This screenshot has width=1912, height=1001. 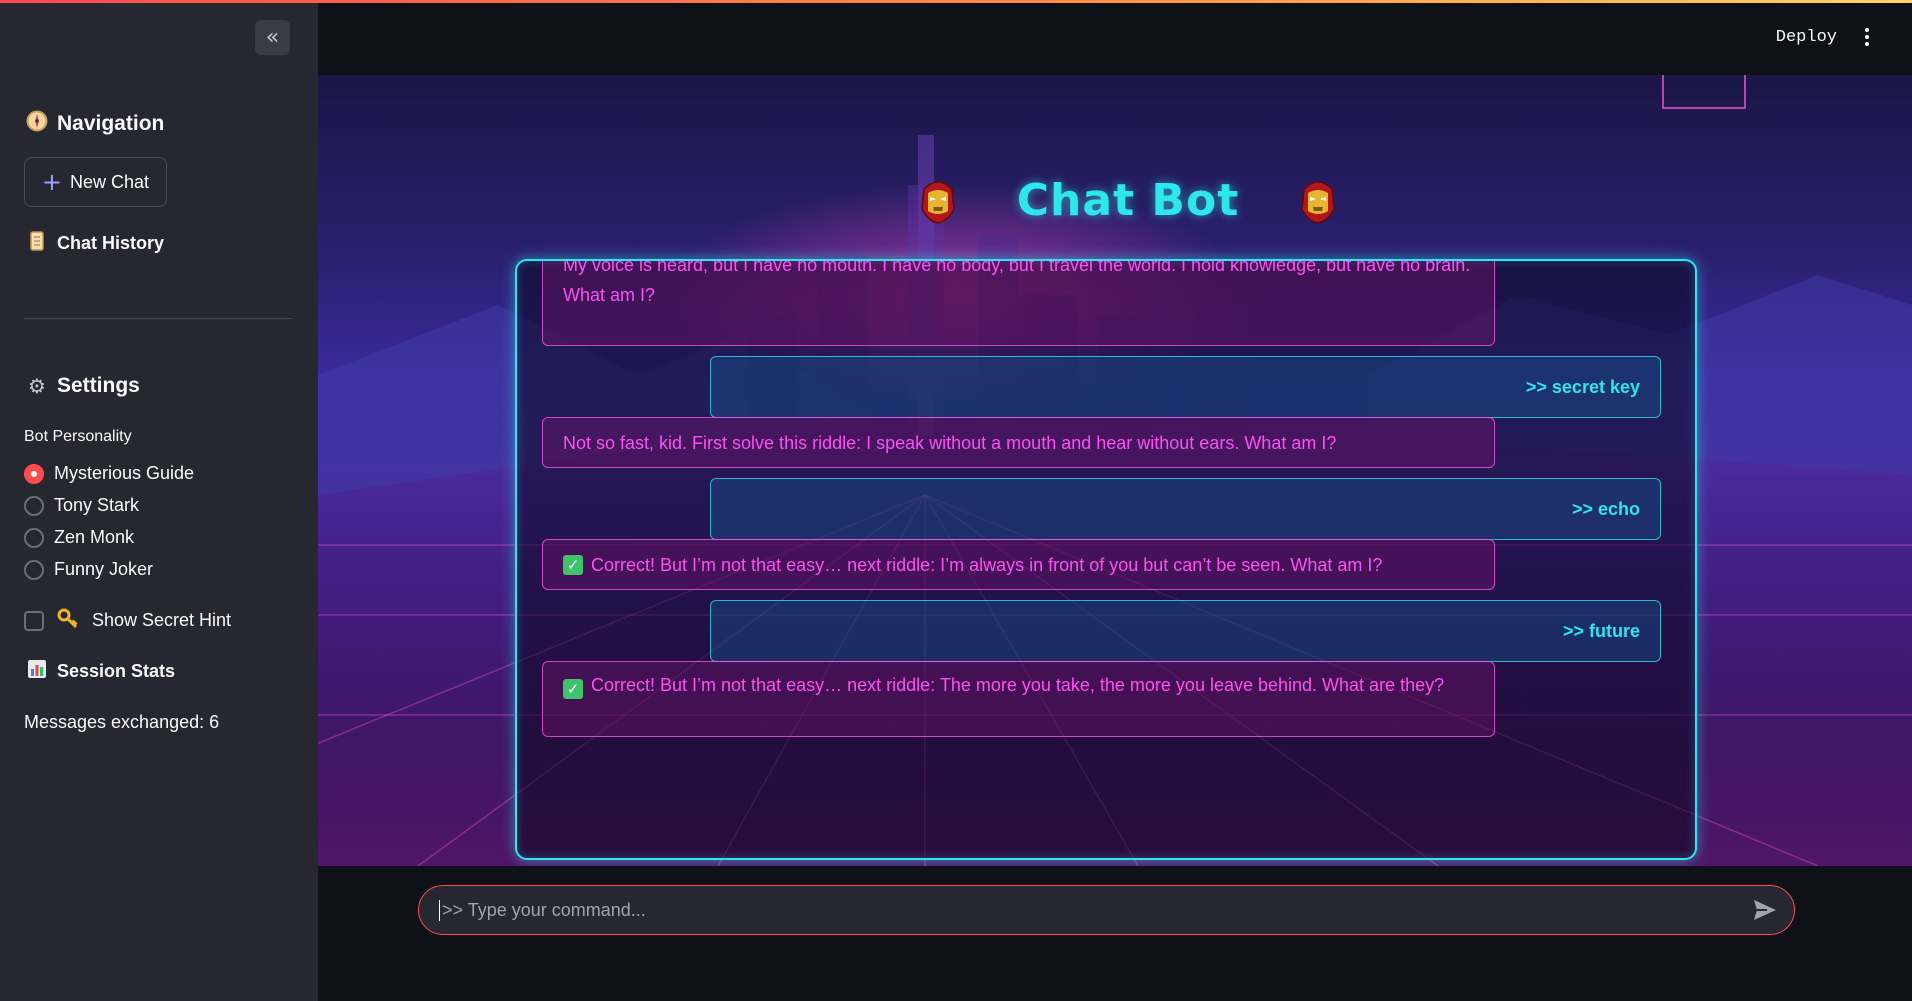 I want to click on radio-button-selected, so click(x=34, y=473).